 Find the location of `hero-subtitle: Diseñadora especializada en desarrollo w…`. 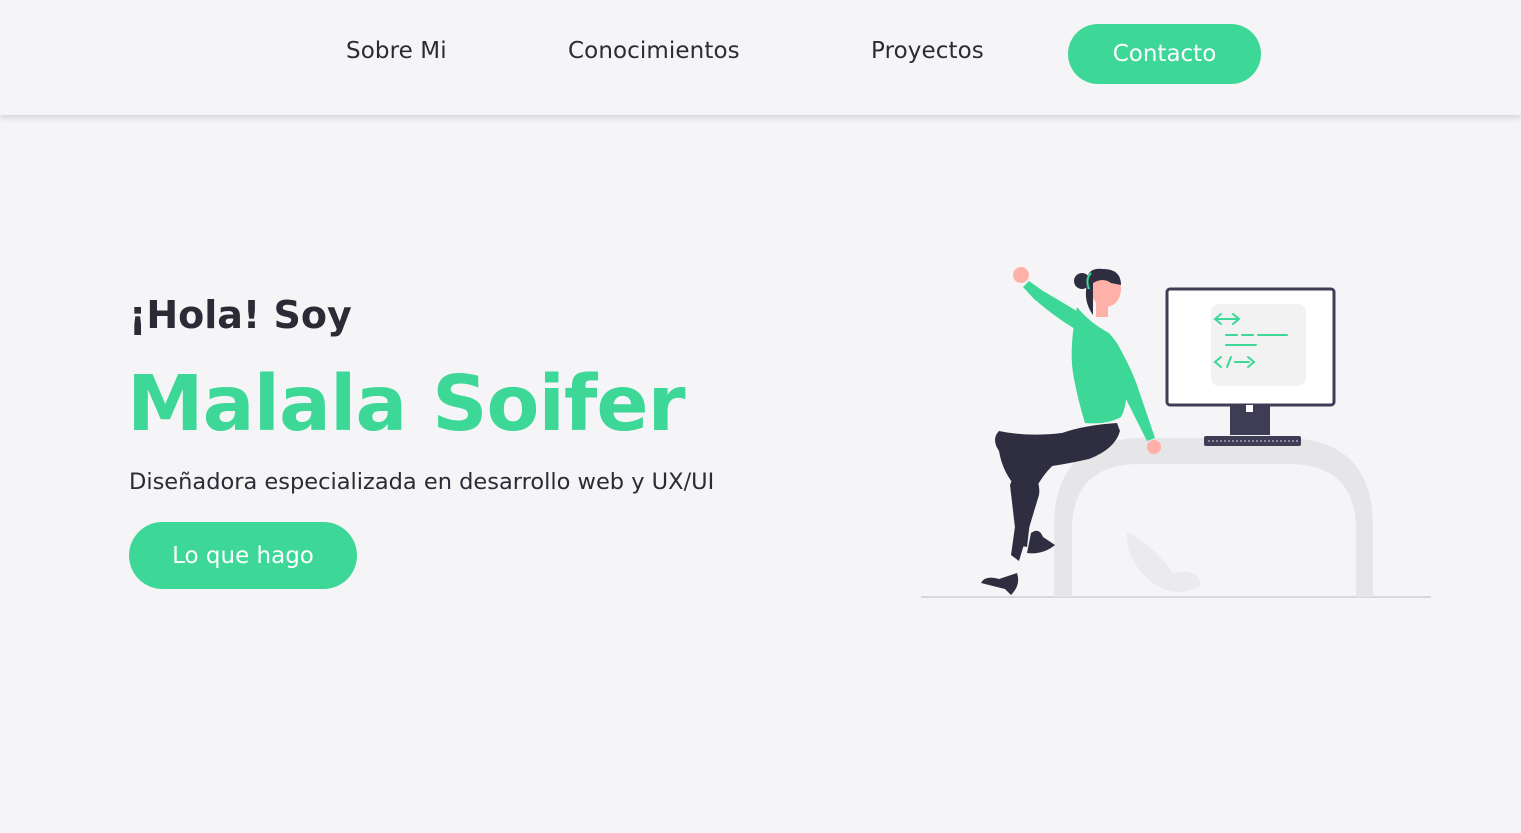

hero-subtitle: Diseñadora especializada en desarrollo w… is located at coordinates (422, 482).